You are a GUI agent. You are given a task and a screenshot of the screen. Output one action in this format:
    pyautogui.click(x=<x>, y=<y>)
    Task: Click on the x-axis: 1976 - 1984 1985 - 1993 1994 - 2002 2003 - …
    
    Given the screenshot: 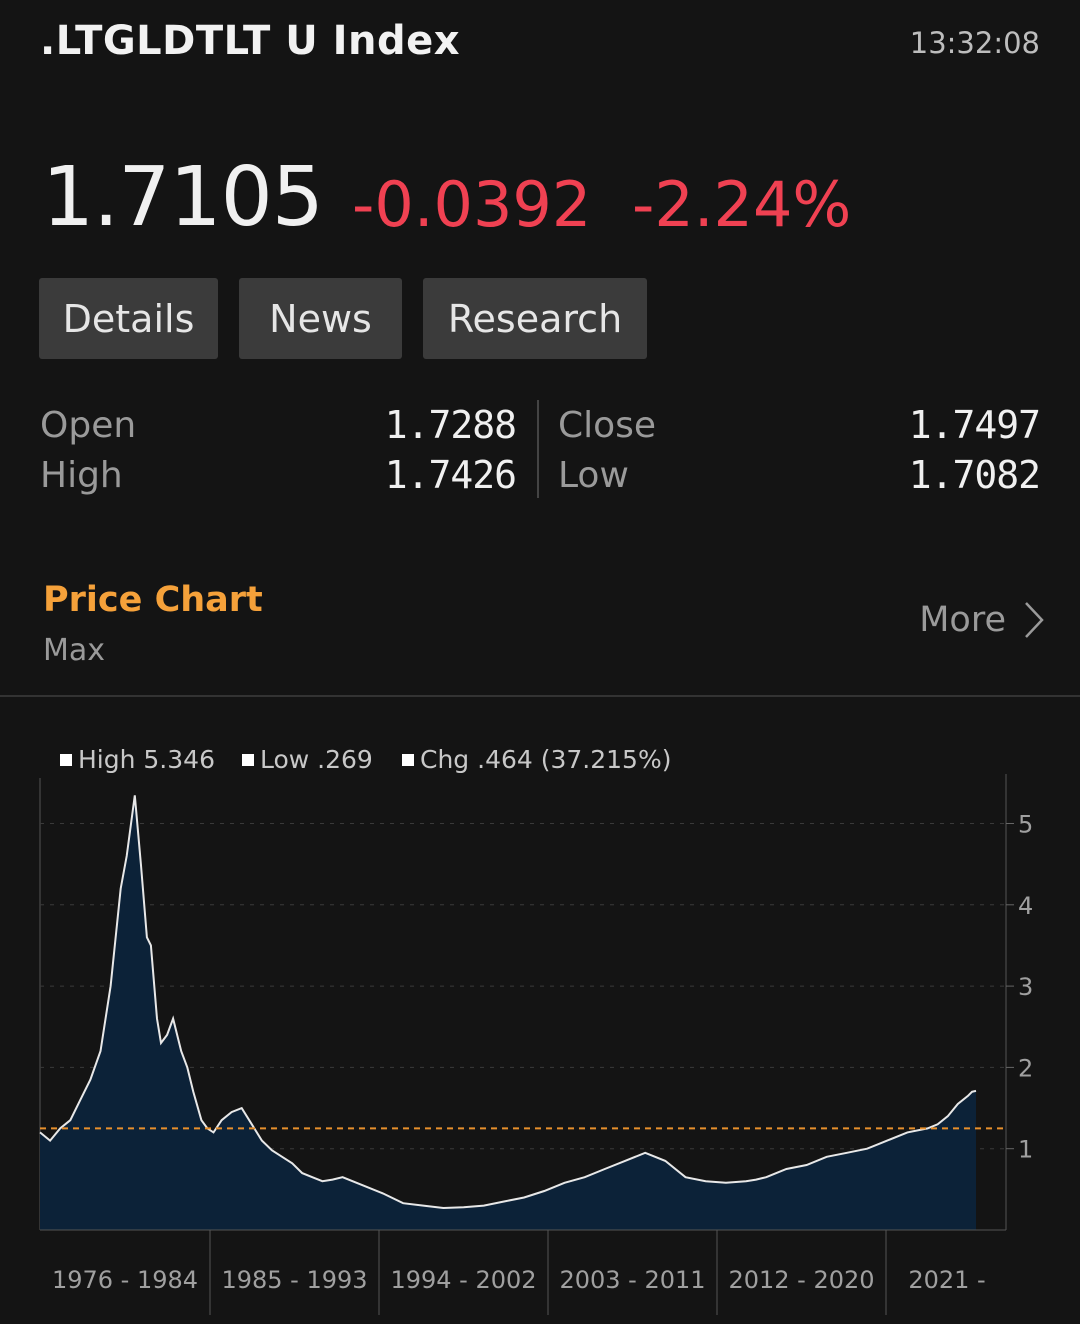 What is the action you would take?
    pyautogui.click(x=523, y=1272)
    